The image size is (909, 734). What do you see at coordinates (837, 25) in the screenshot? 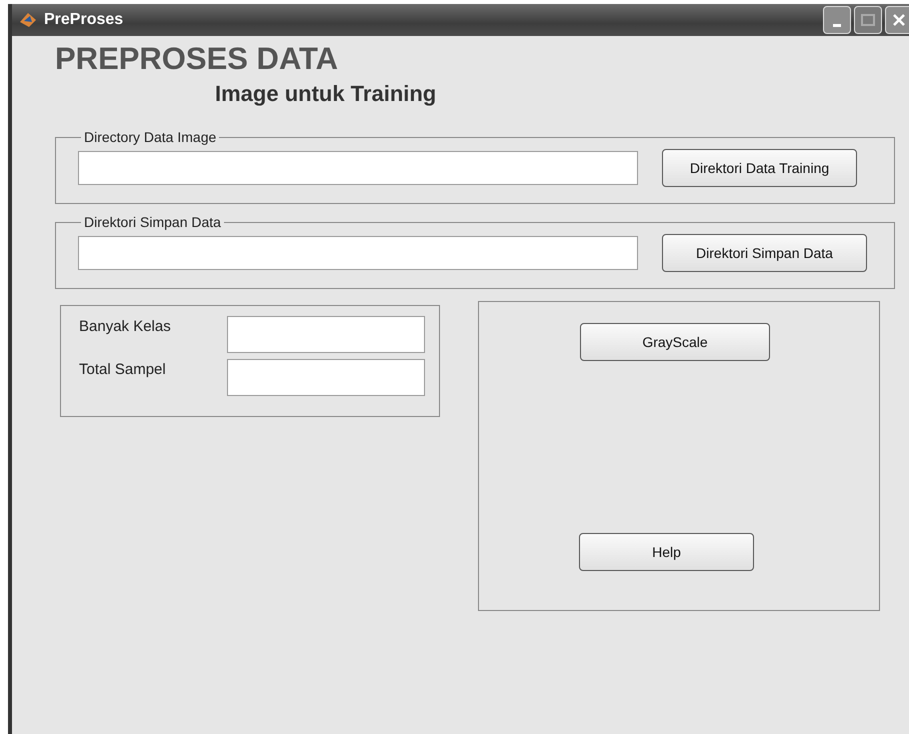
I see `minimize-icon` at bounding box center [837, 25].